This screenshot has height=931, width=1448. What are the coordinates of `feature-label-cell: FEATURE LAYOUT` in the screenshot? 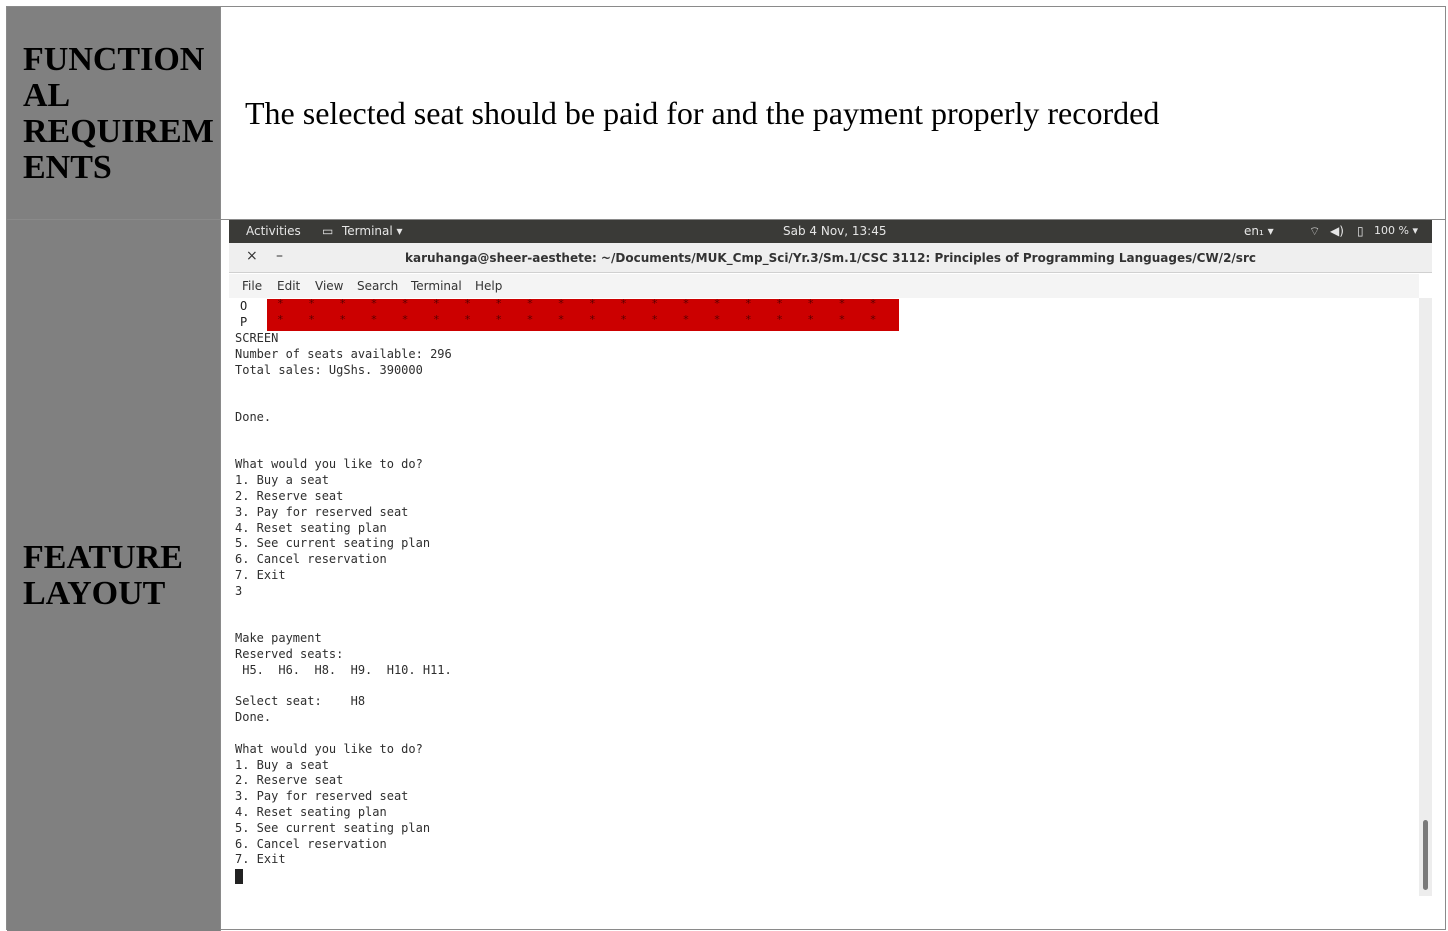 It's located at (114, 575).